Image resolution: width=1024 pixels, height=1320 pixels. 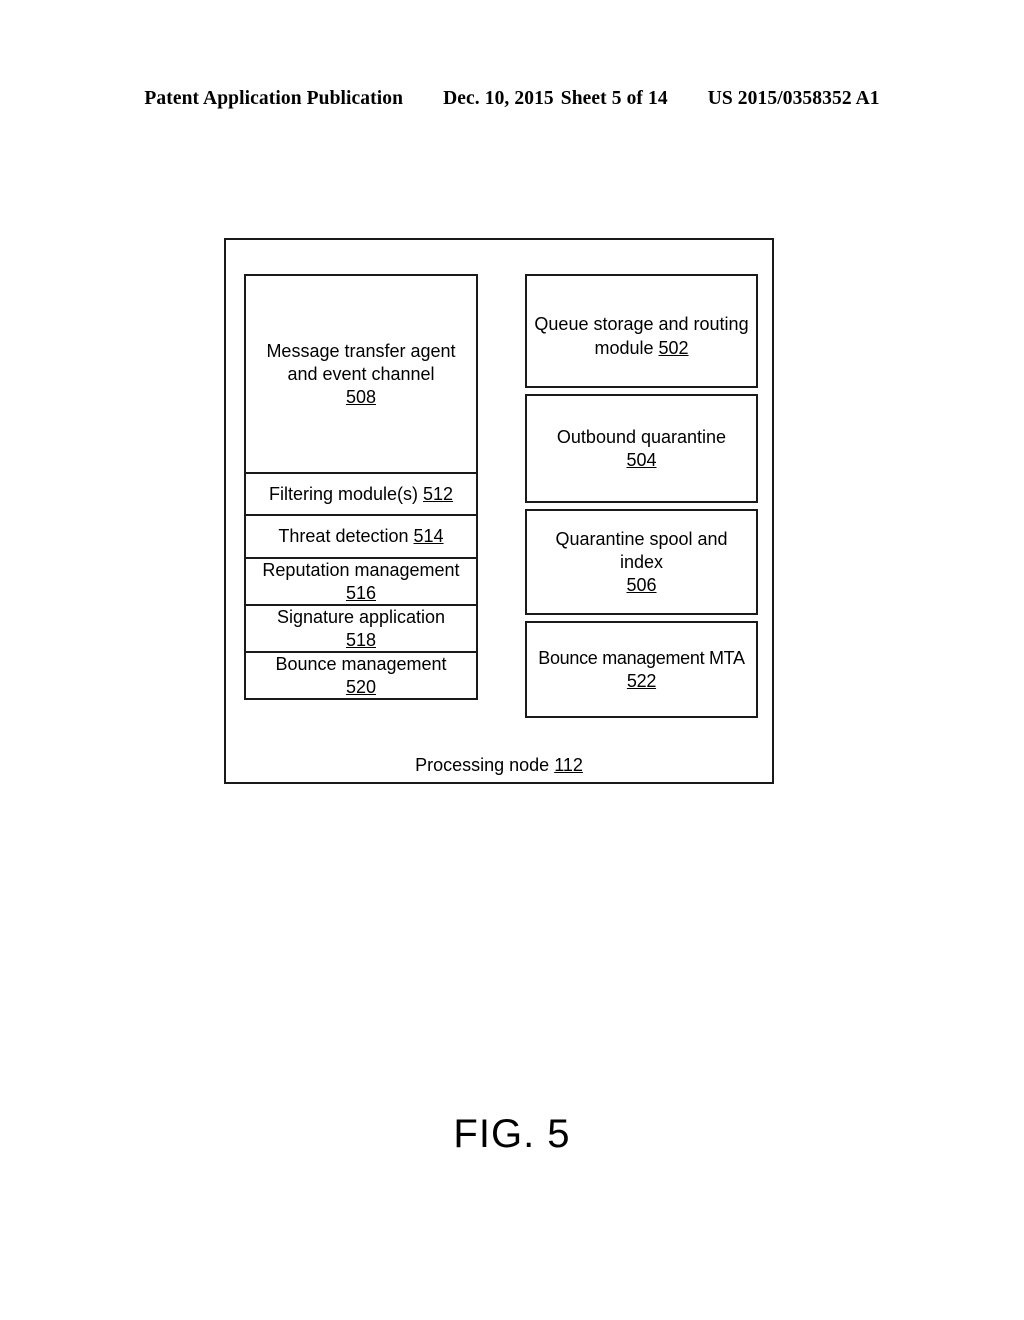 I want to click on processing-node-caption: Processing node 112, so click(x=499, y=765).